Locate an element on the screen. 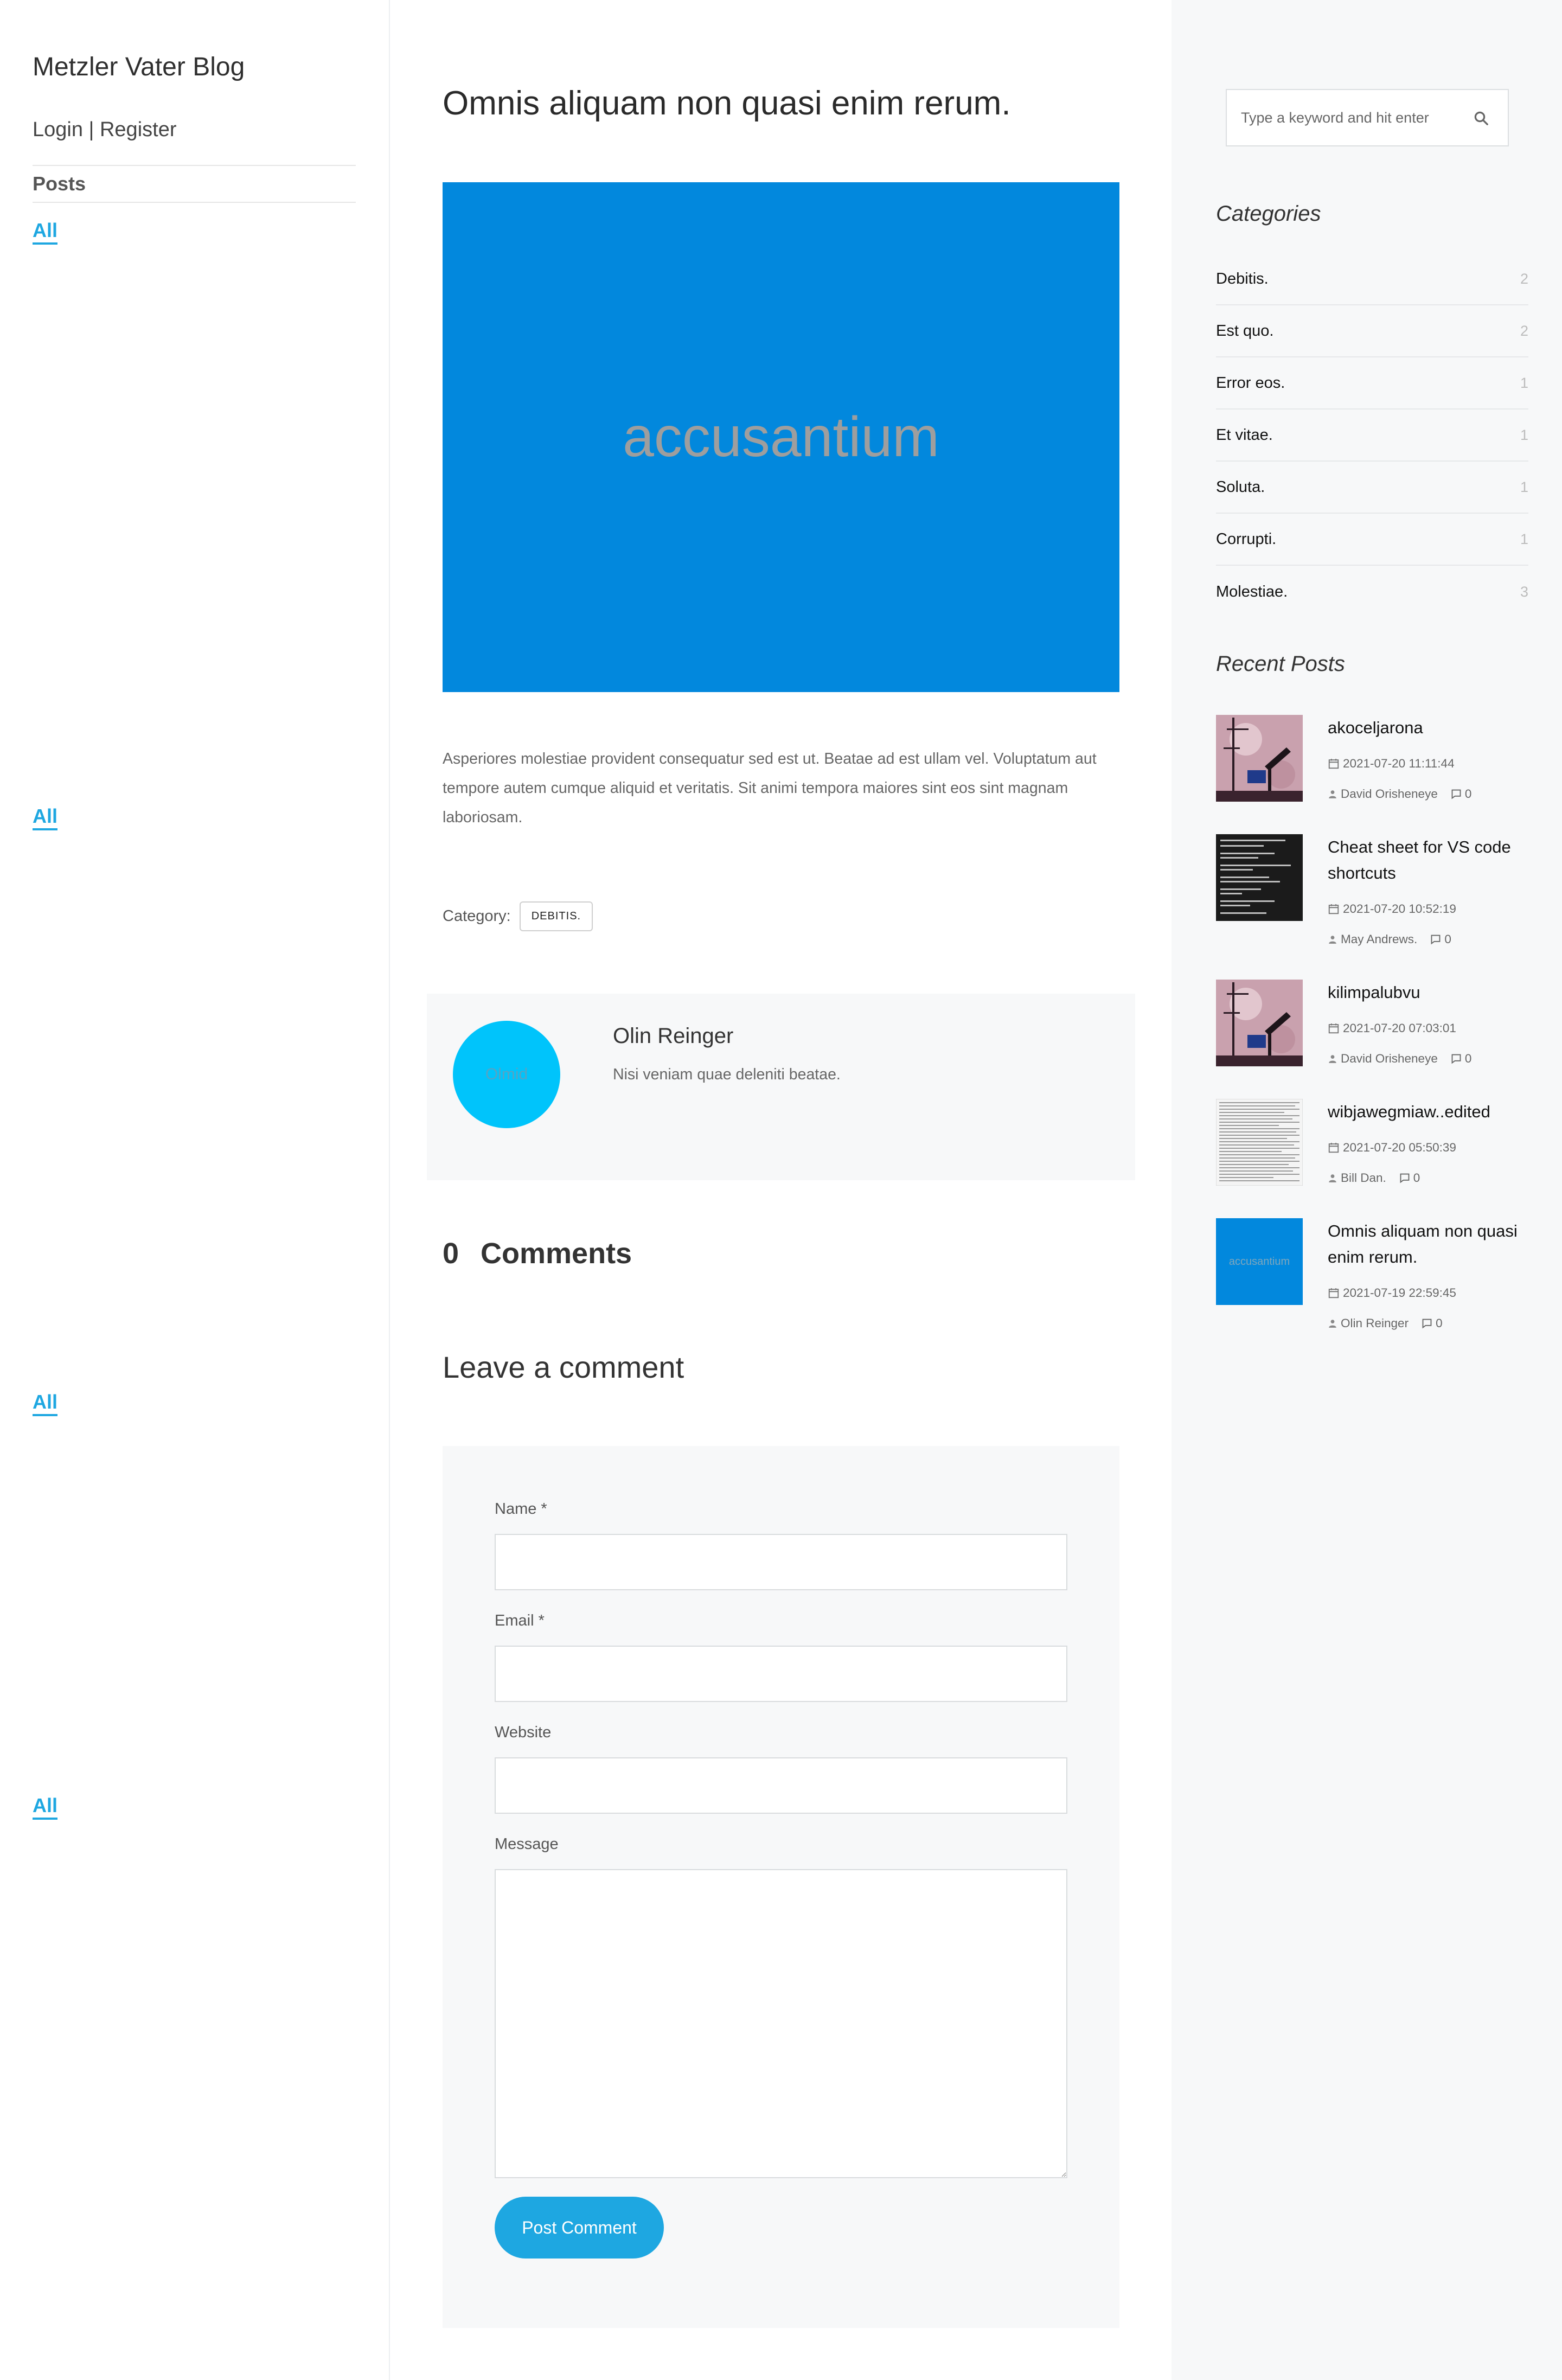 This screenshot has height=2380, width=1562. date-text: 2021-07-19 22:59:45 is located at coordinates (1399, 1293).